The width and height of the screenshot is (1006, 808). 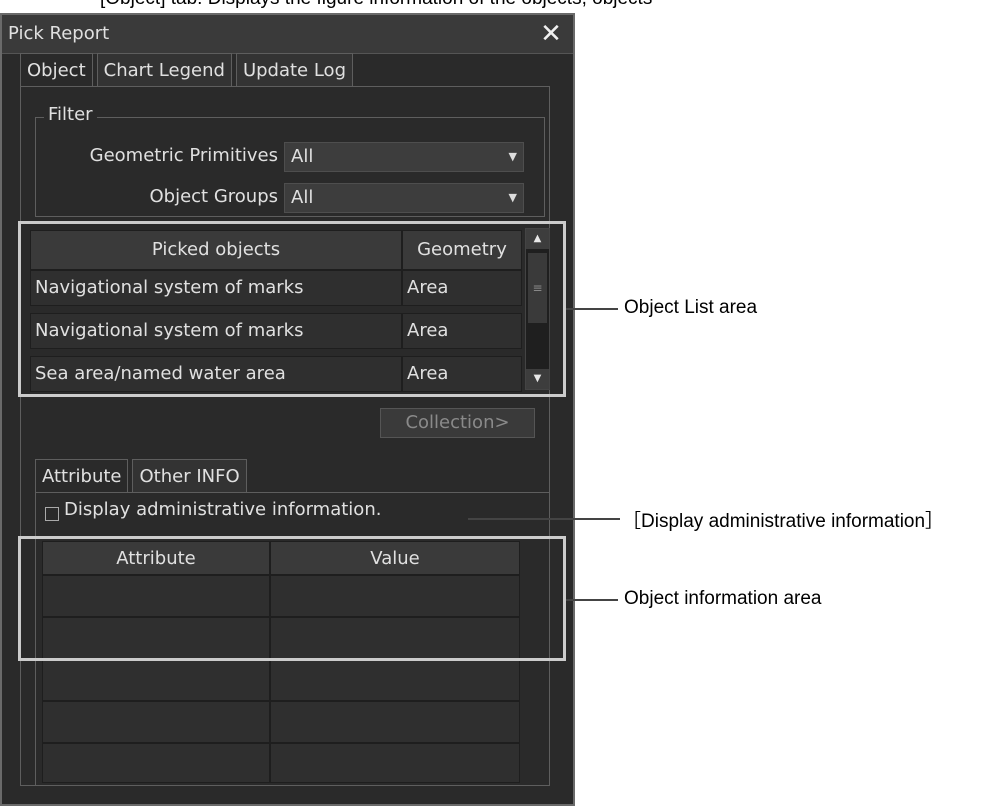 I want to click on filter-legend: Filter, so click(x=70, y=114).